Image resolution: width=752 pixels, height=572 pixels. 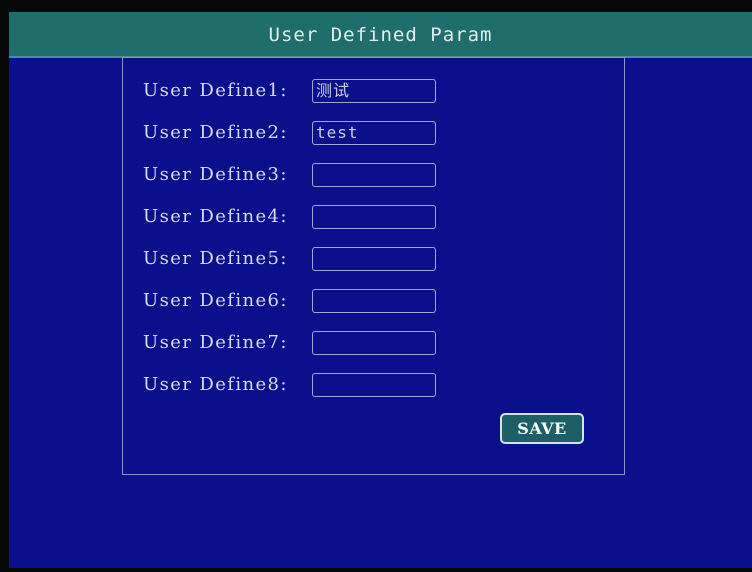 What do you see at coordinates (374, 133) in the screenshot?
I see `user-define-input-2: test` at bounding box center [374, 133].